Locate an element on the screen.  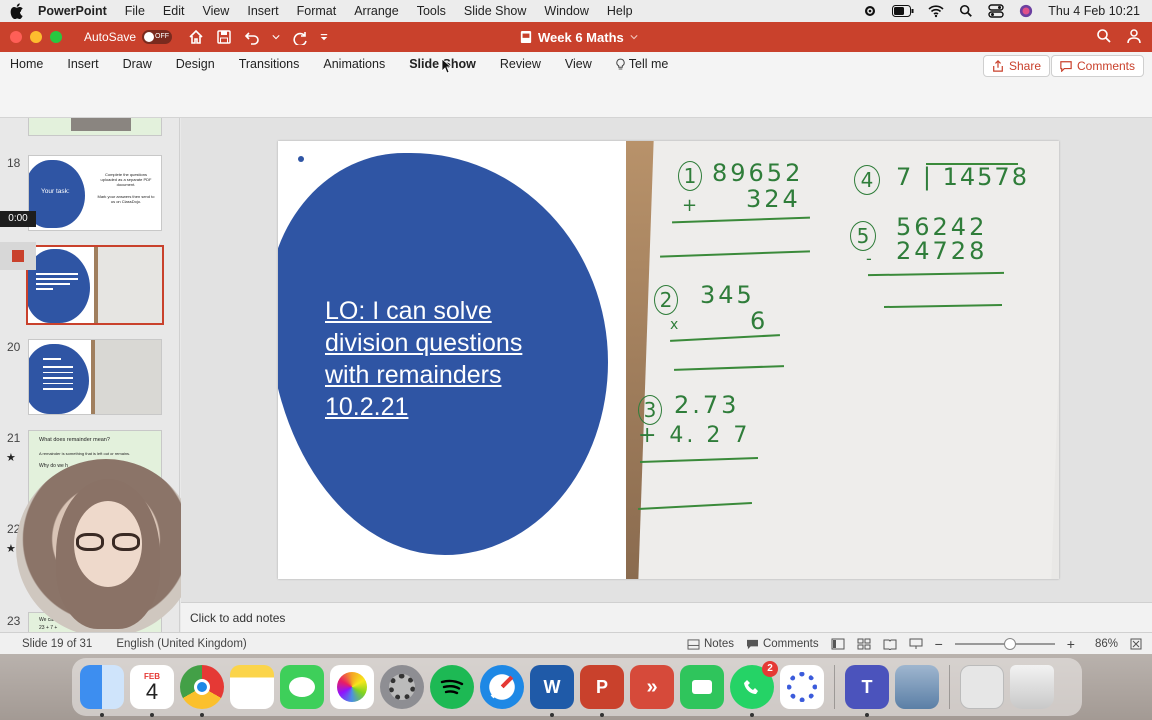
whatsapp-app-icon: 2 is located at coordinates (754, 689).